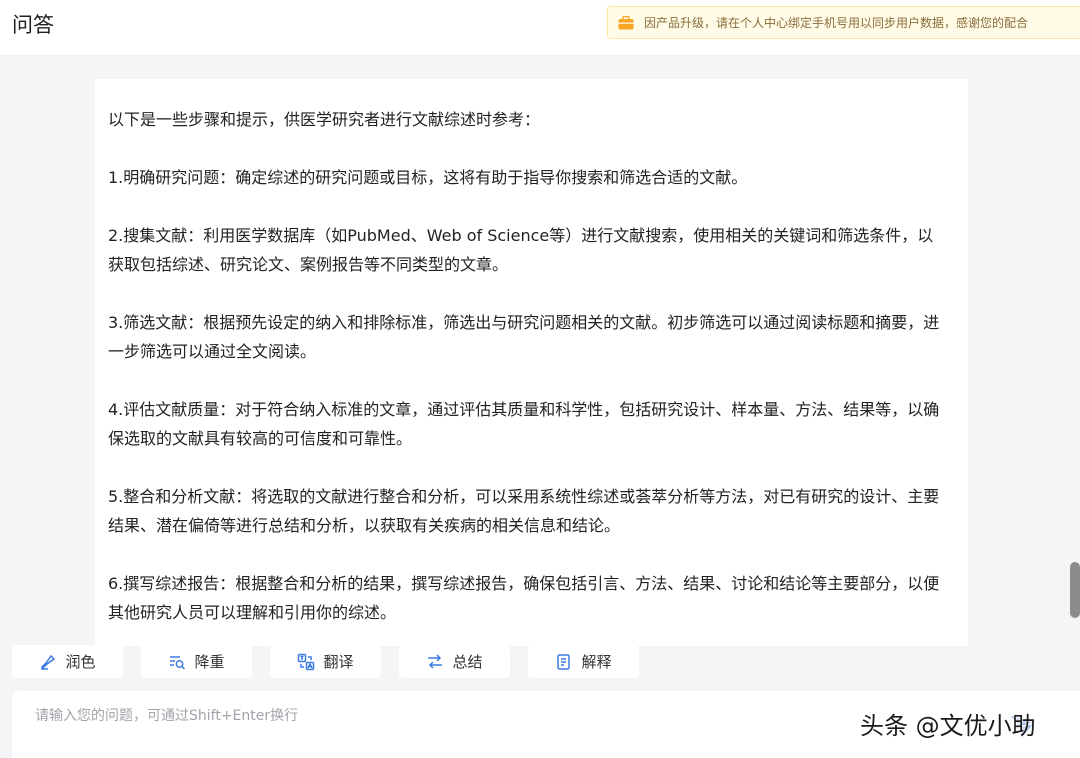 The width and height of the screenshot is (1080, 758). I want to click on page-title: 问答, so click(33, 25).